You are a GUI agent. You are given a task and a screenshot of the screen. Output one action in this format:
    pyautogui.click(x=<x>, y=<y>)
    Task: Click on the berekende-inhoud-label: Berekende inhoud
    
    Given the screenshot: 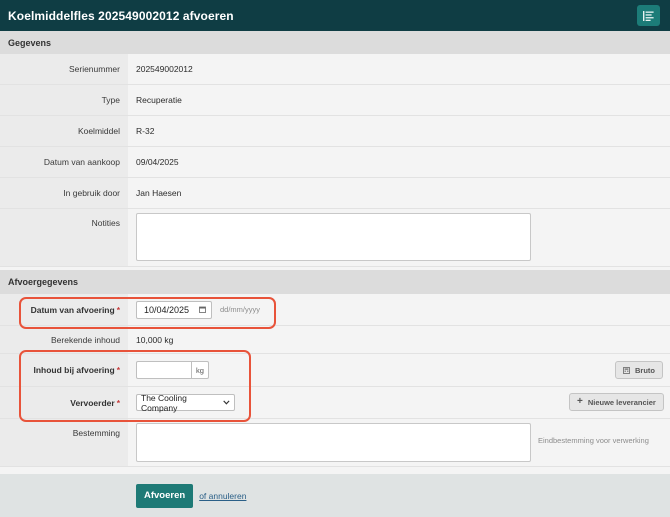 What is the action you would take?
    pyautogui.click(x=64, y=339)
    